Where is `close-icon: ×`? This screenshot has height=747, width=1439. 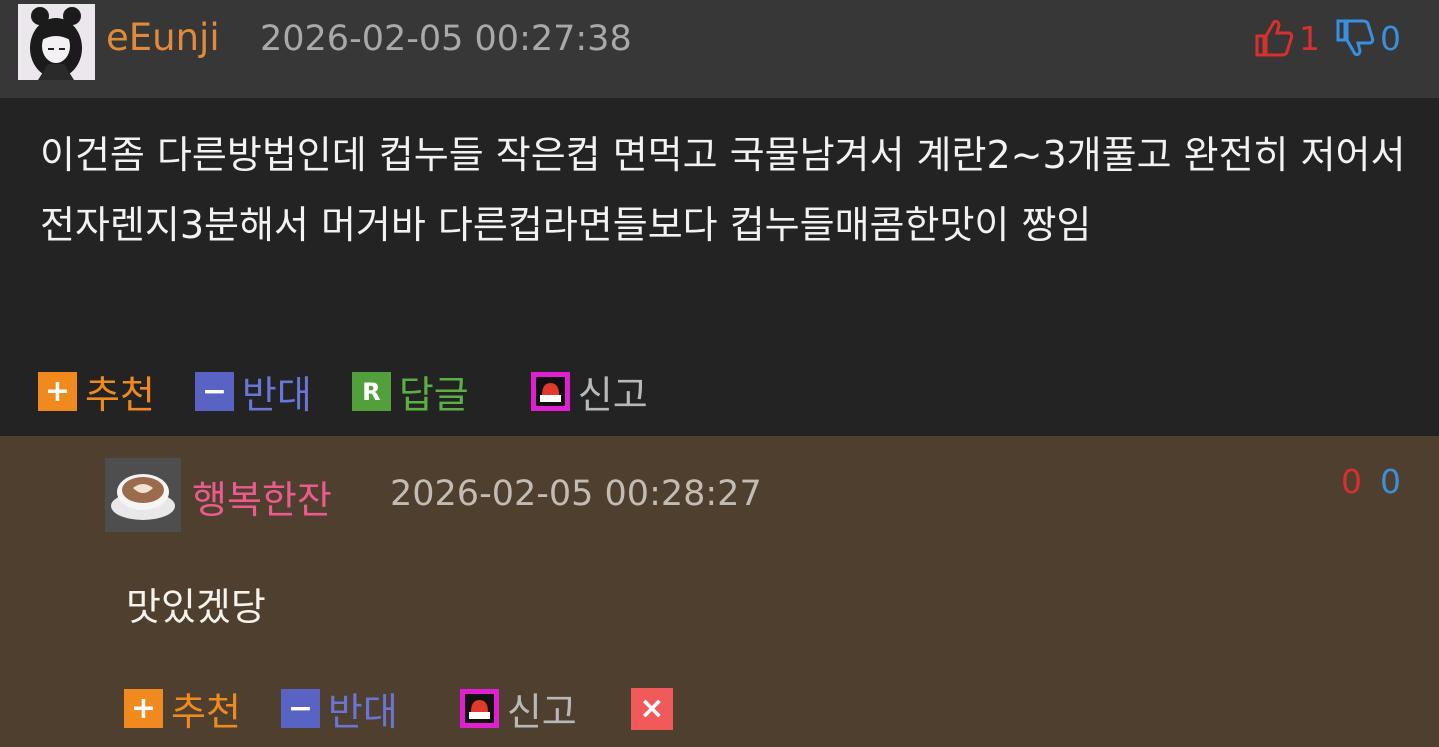
close-icon: × is located at coordinates (651, 708).